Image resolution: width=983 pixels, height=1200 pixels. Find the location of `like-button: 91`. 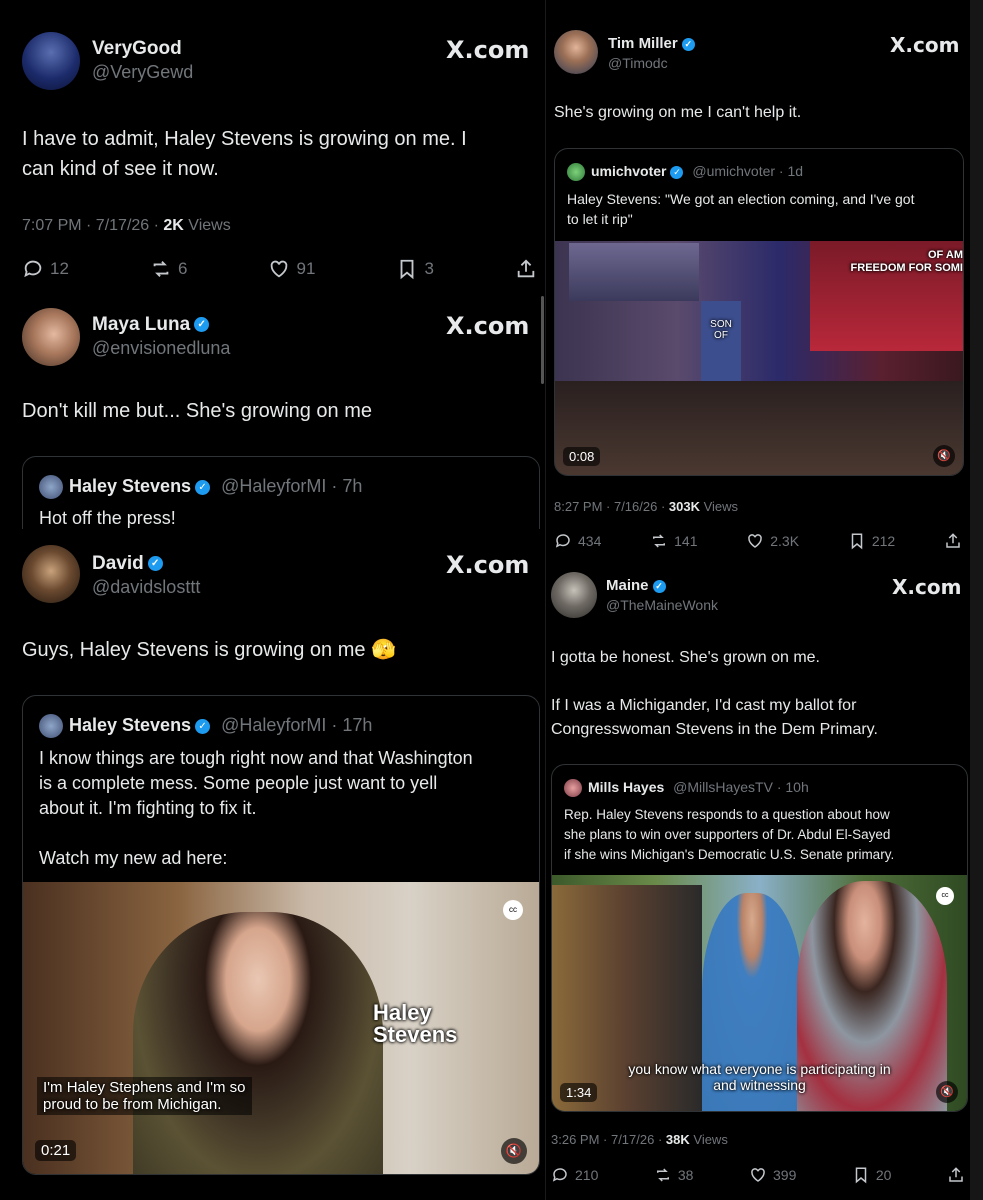

like-button: 91 is located at coordinates (291, 269).